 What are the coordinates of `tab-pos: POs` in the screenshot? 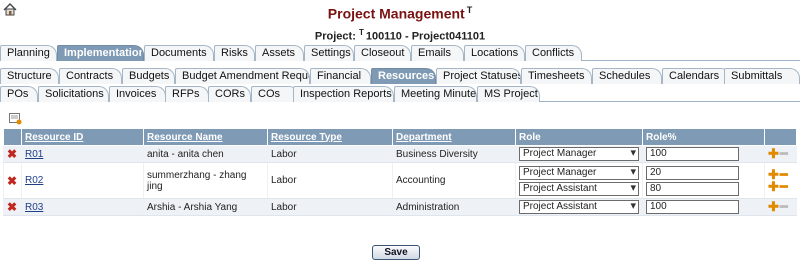 It's located at (19, 94).